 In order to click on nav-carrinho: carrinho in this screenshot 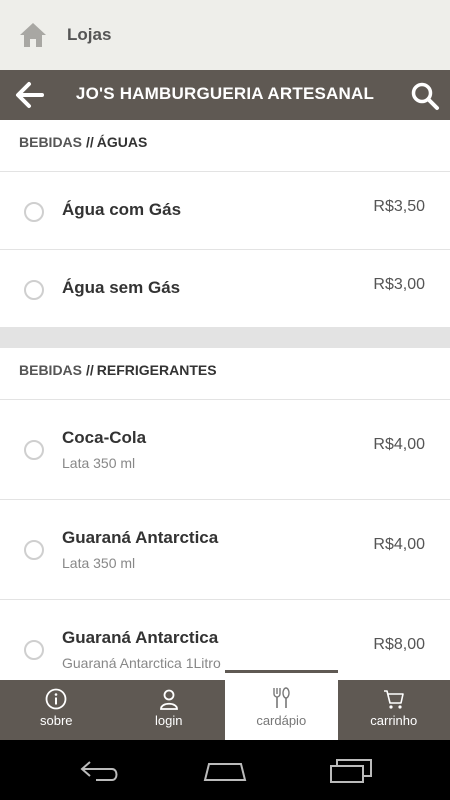, I will do `click(394, 710)`.